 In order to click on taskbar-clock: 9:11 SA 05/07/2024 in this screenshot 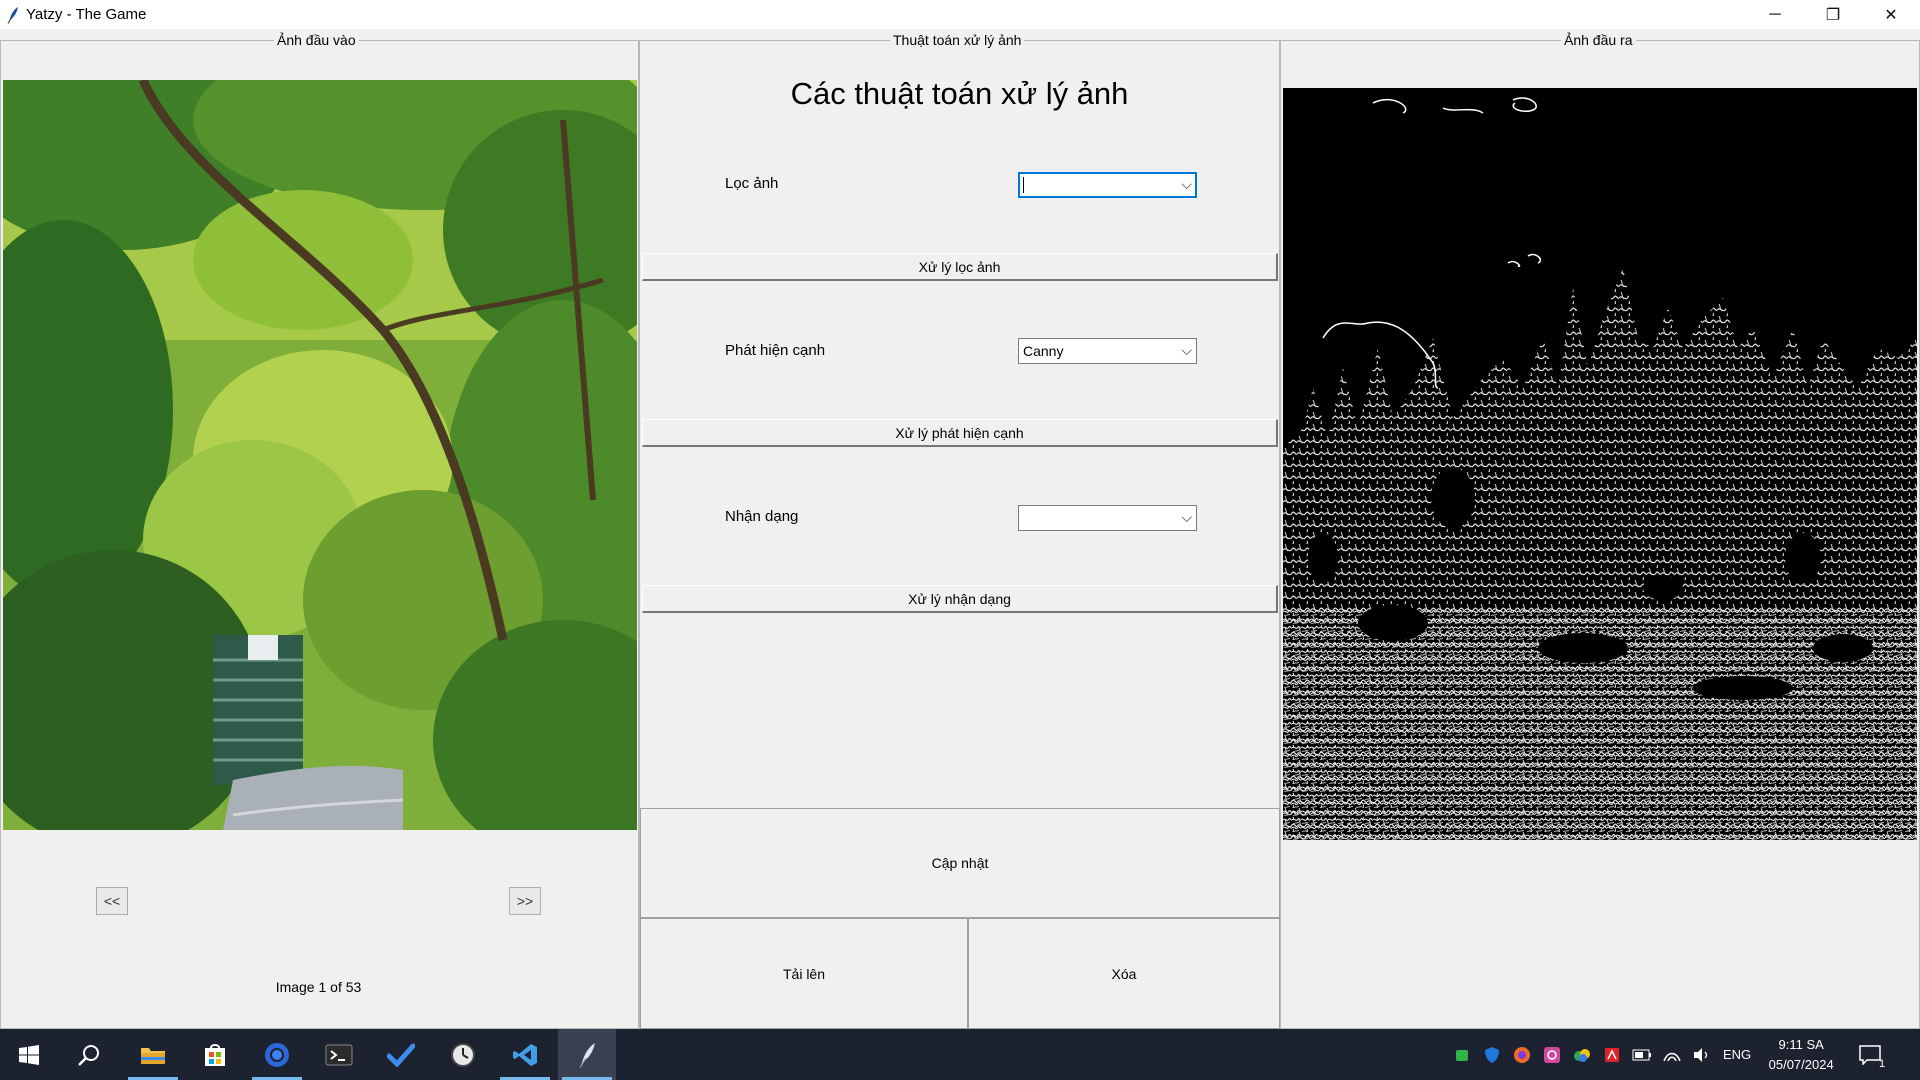, I will do `click(1801, 1055)`.